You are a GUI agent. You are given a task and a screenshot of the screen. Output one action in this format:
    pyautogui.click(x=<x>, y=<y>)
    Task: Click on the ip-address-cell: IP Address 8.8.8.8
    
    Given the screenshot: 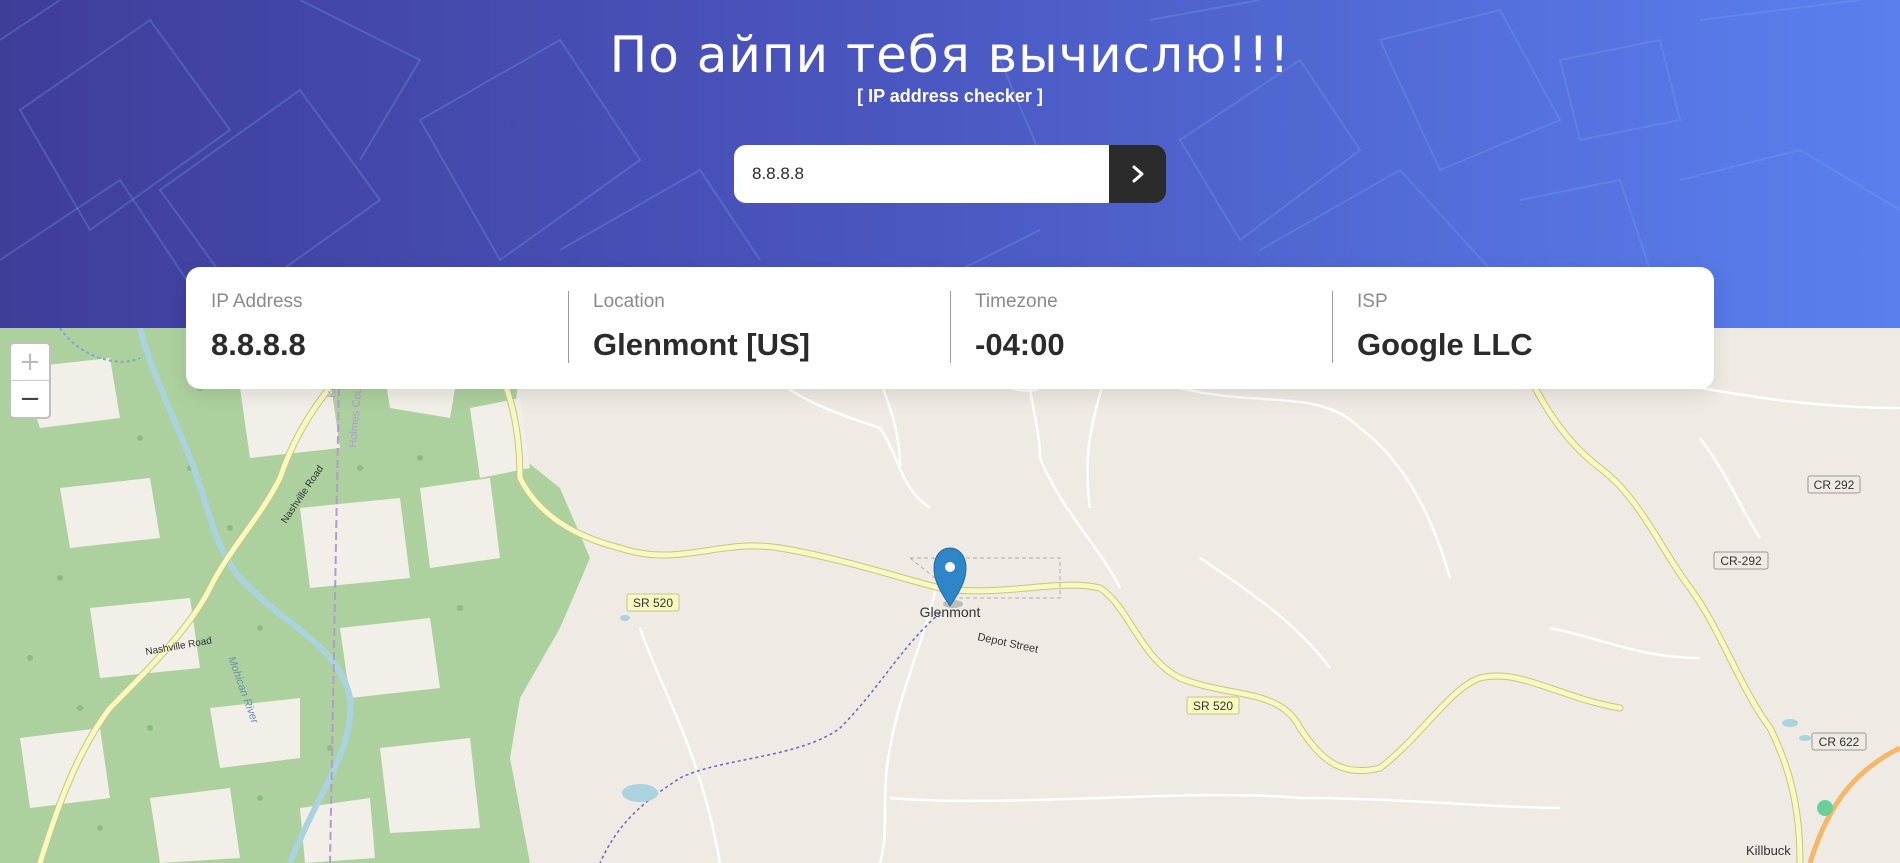 What is the action you would take?
    pyautogui.click(x=377, y=328)
    